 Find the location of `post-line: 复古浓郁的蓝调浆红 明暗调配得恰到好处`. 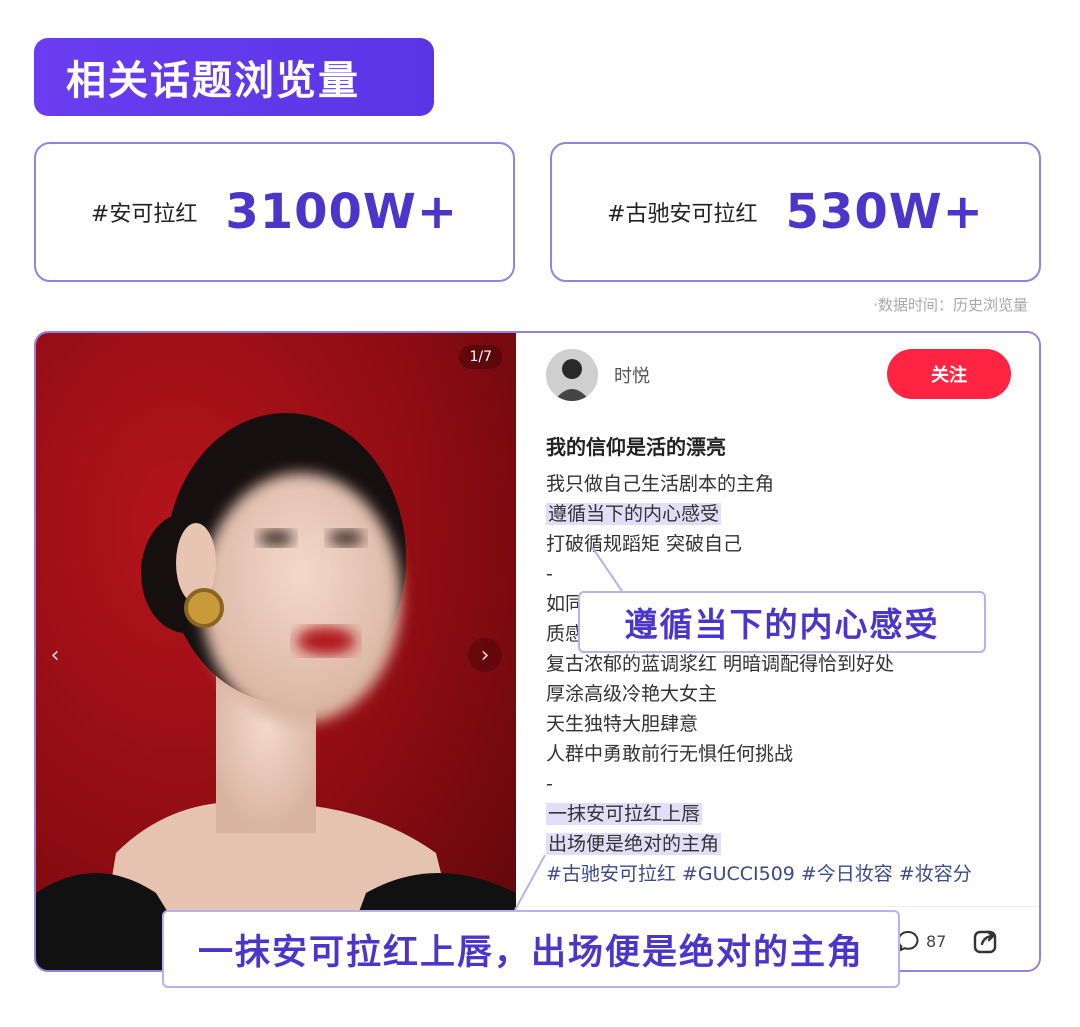

post-line: 复古浓郁的蓝调浆红 明暗调配得恰到好处 is located at coordinates (720, 664).